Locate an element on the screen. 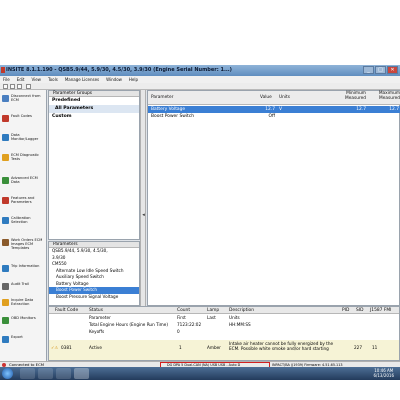  menu-window: Window is located at coordinates (114, 79).